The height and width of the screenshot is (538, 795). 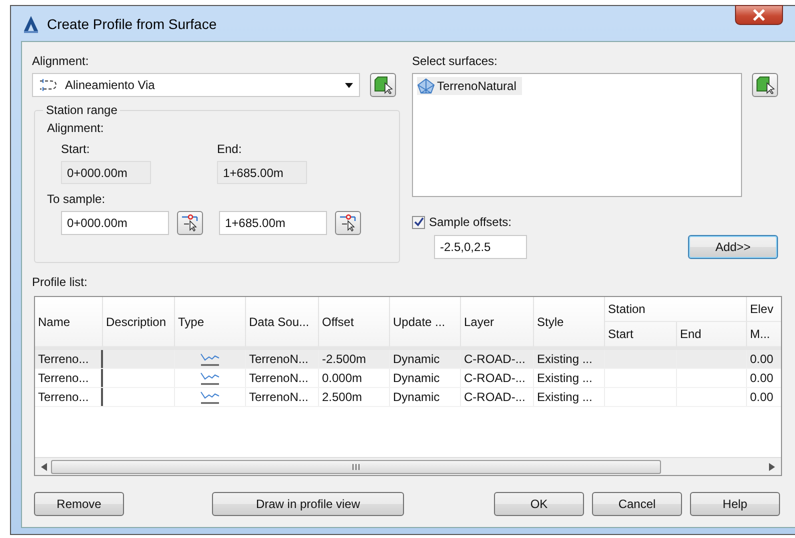 I want to click on table-cell: -2.500m, so click(x=354, y=359).